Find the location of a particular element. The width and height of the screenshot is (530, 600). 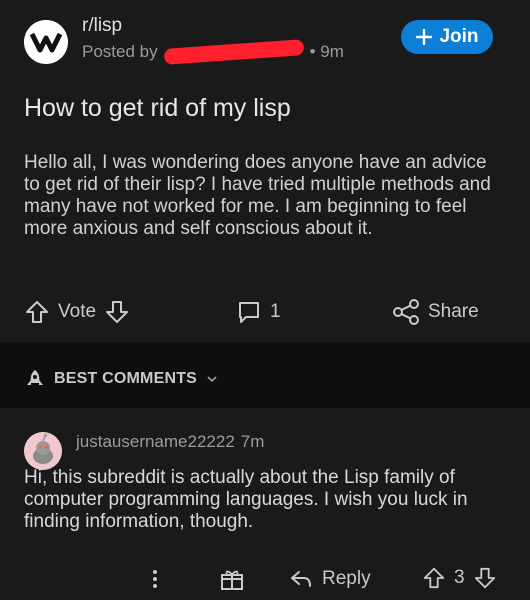

redacted-username is located at coordinates (233, 52).